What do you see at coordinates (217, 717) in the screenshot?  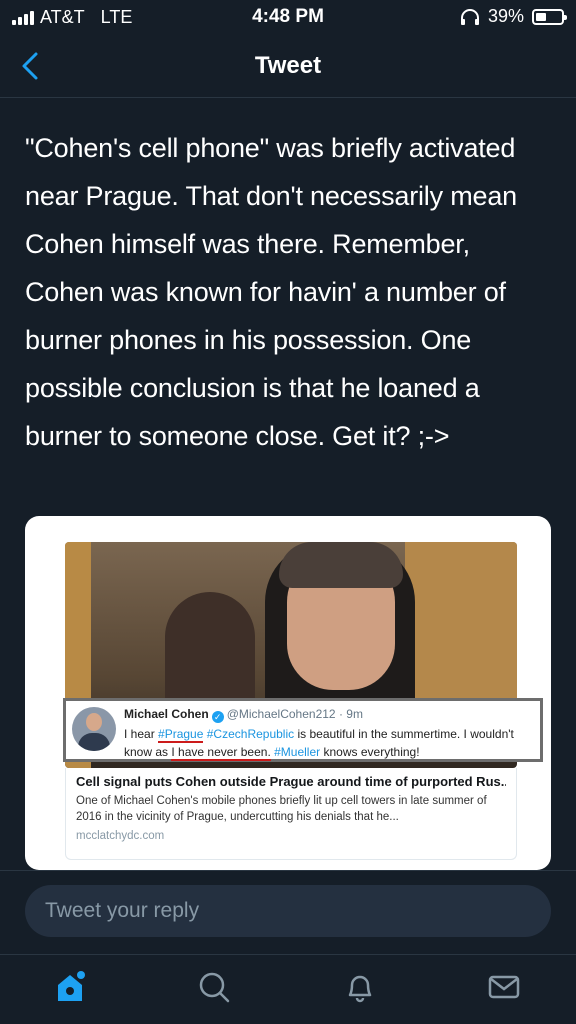 I see `verified-icon: ✓` at bounding box center [217, 717].